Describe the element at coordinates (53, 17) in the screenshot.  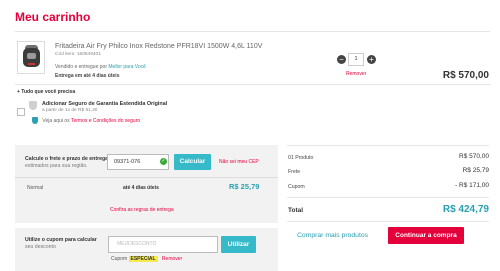
I see `page-title: Meu carrinho` at that location.